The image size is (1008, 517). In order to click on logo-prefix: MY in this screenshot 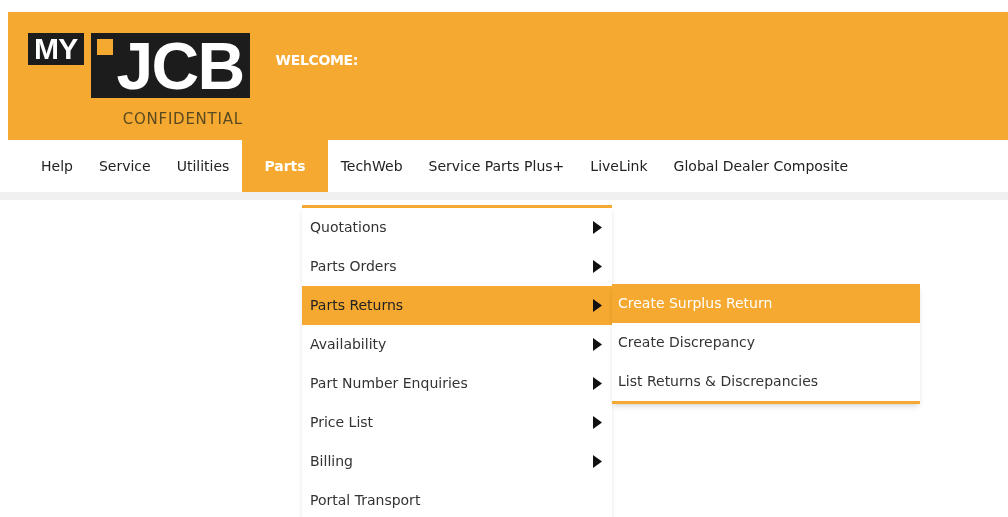, I will do `click(56, 49)`.